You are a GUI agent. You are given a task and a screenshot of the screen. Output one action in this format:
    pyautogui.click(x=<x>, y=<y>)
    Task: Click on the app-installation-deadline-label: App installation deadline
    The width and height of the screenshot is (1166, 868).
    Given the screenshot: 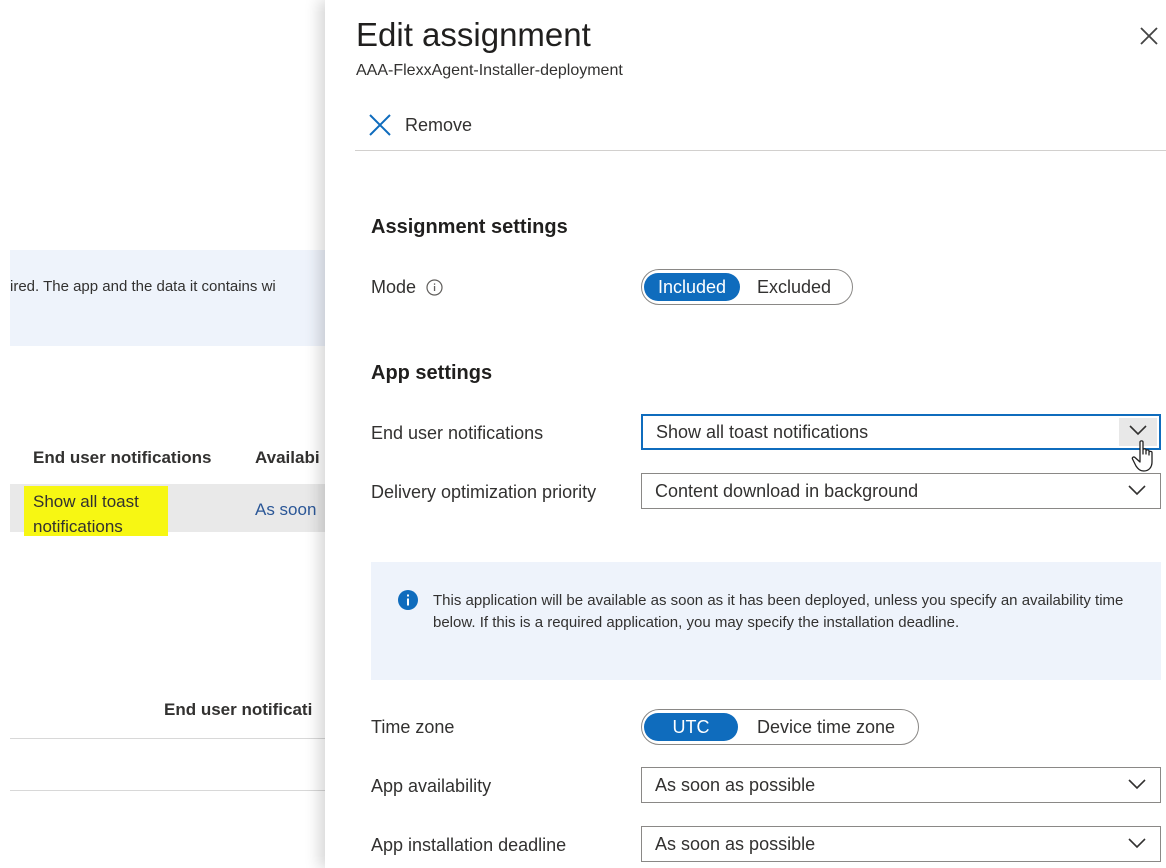 What is the action you would take?
    pyautogui.click(x=469, y=845)
    